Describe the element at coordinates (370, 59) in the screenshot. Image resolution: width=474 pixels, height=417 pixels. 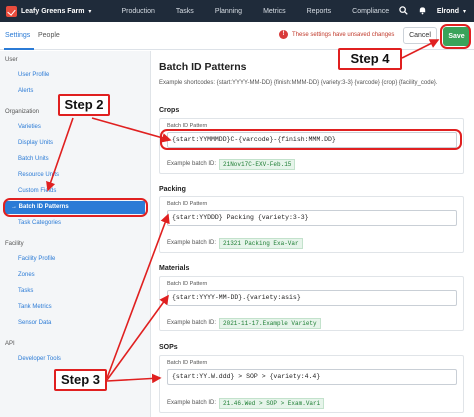
I see `annotation-step-4: Step 4` at that location.